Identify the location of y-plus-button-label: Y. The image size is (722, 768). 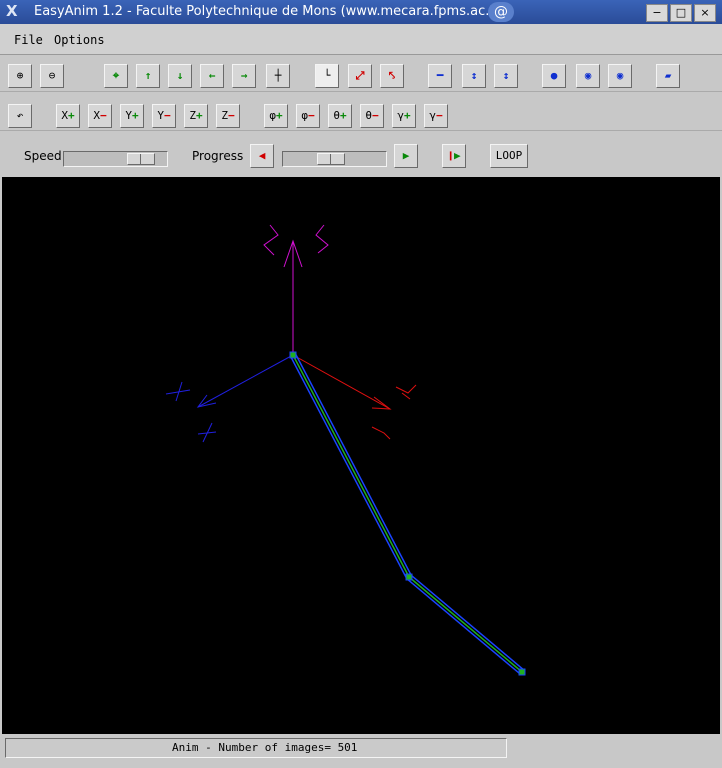
(128, 115).